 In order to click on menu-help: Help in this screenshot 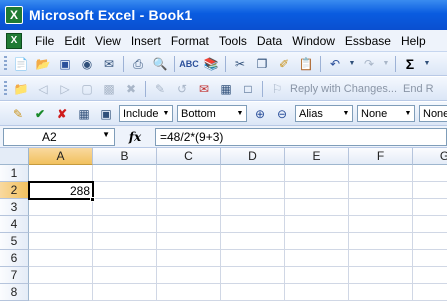, I will do `click(413, 41)`.